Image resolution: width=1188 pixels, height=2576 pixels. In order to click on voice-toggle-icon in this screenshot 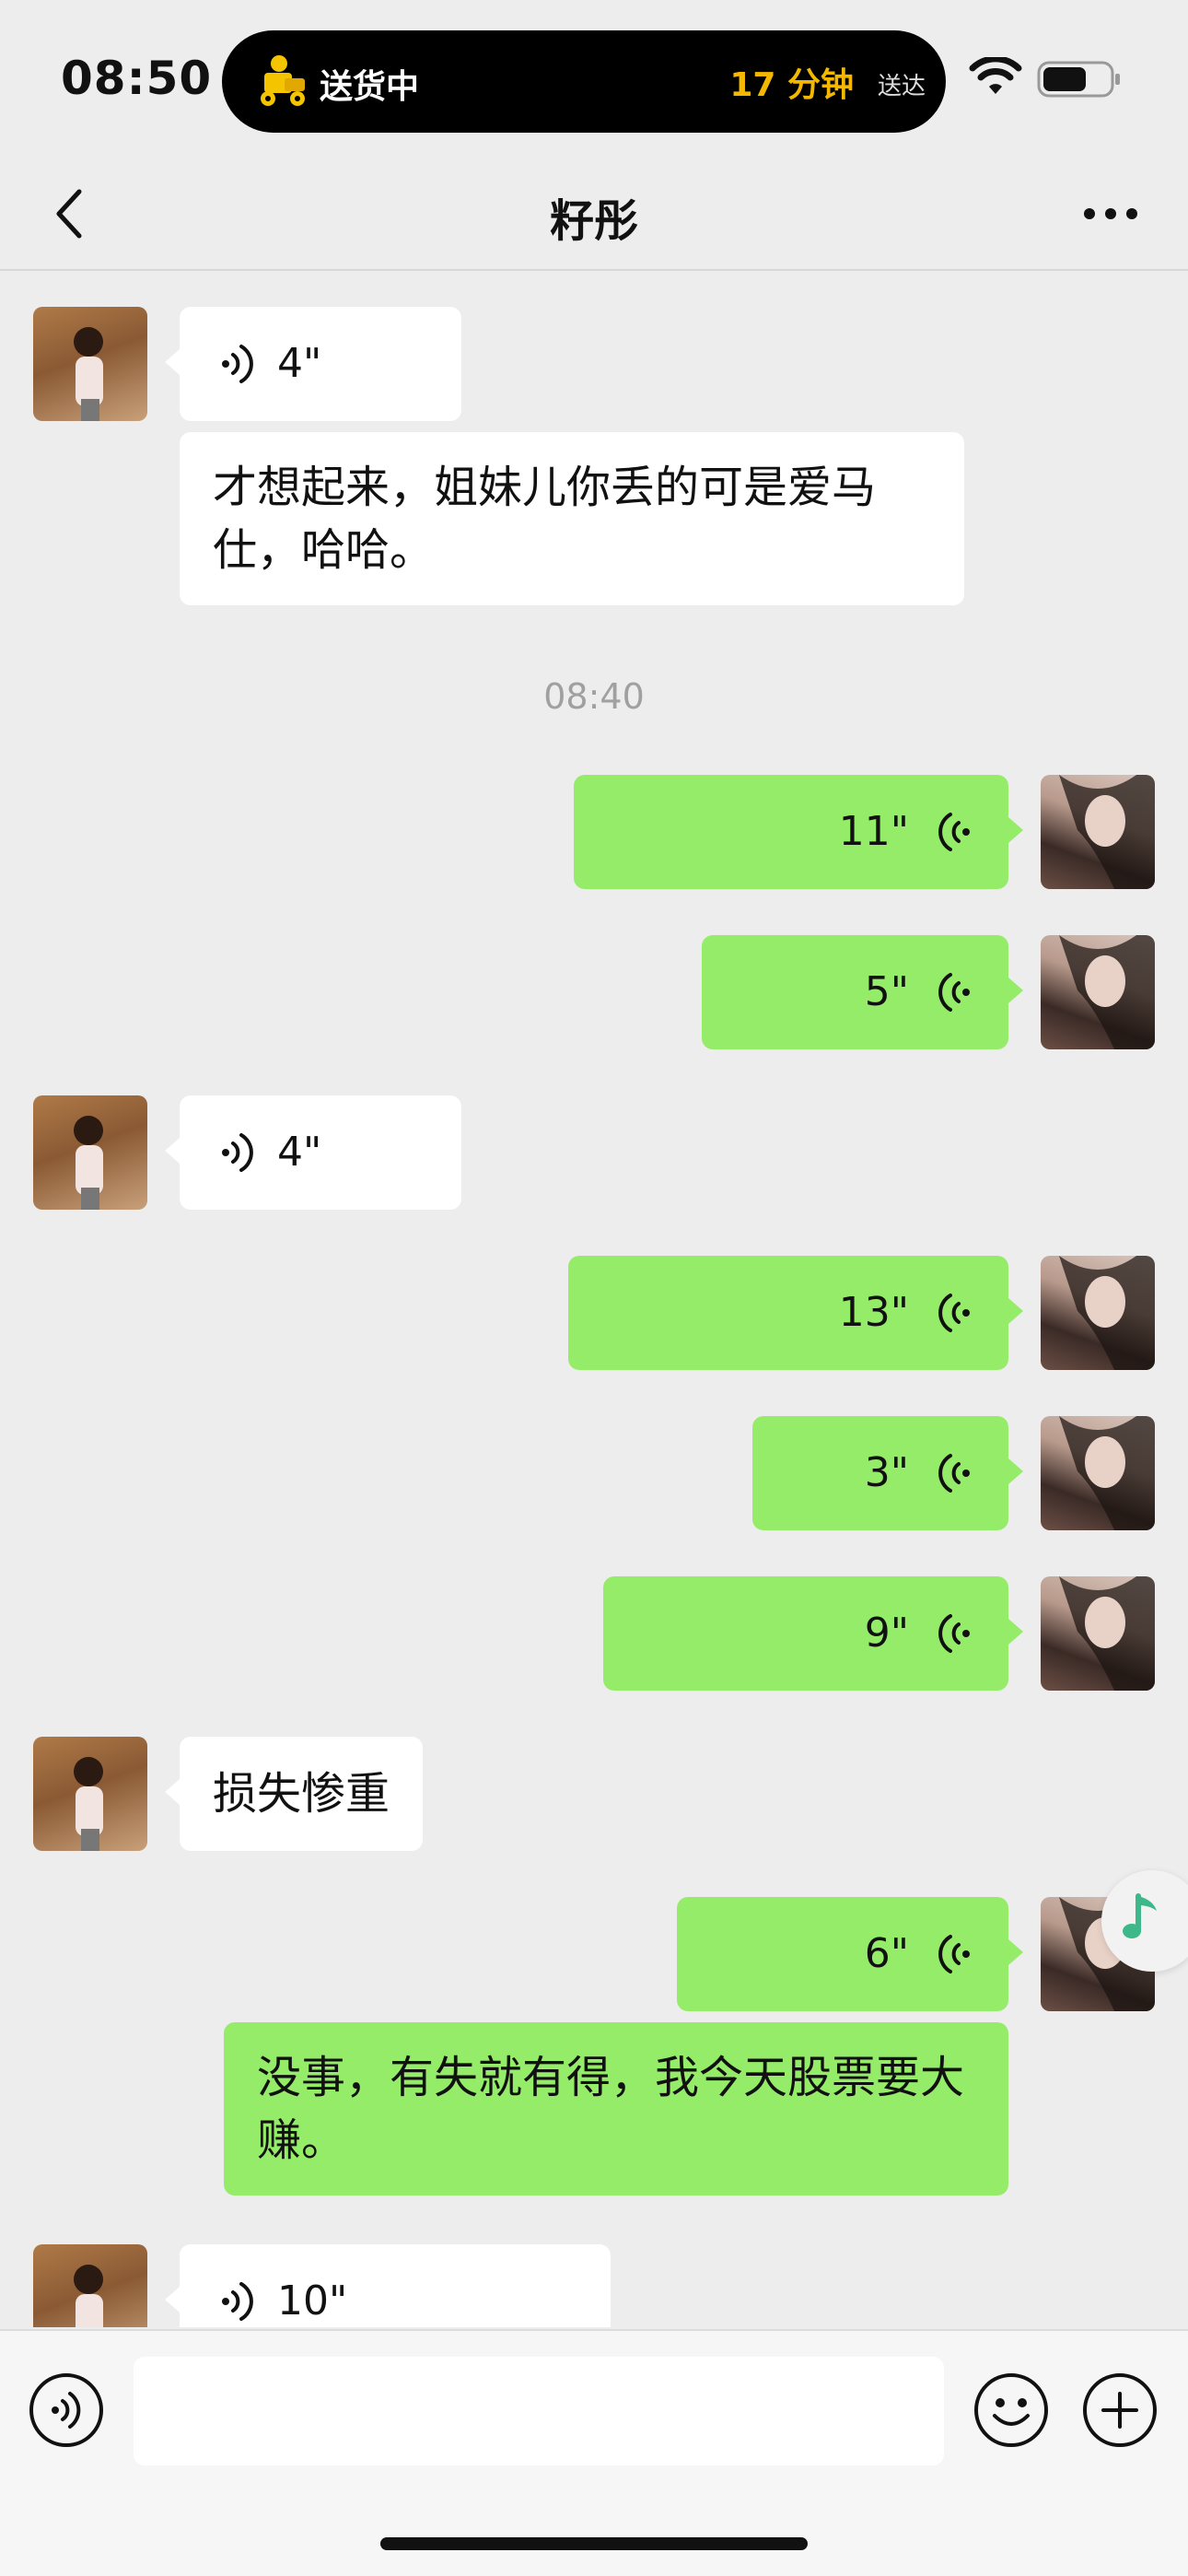, I will do `click(66, 2410)`.